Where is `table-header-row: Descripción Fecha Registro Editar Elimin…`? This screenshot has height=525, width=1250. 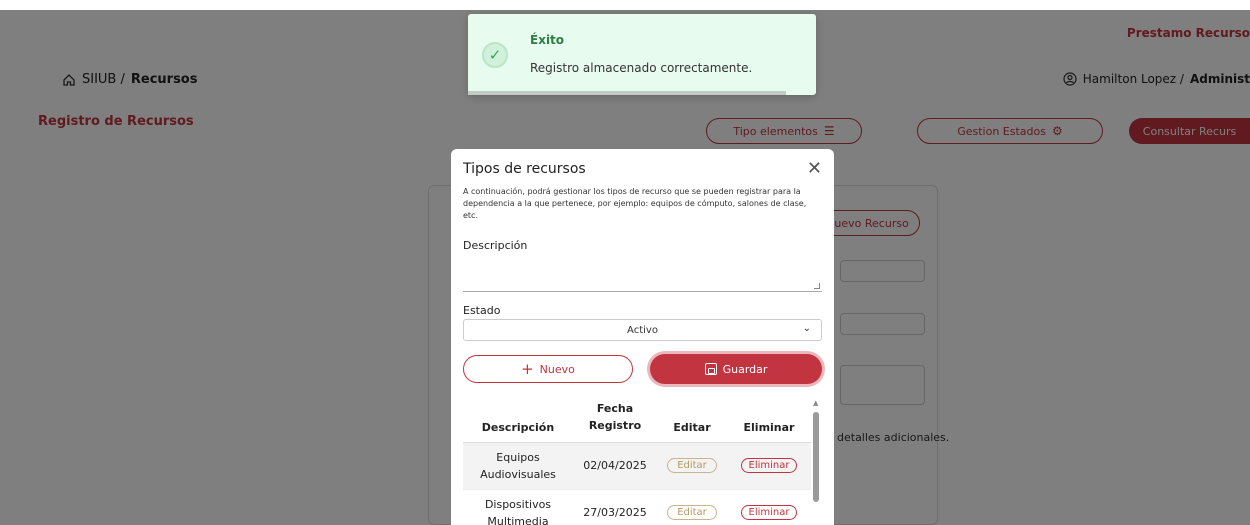
table-header-row: Descripción Fecha Registro Editar Elimin… is located at coordinates (637, 419).